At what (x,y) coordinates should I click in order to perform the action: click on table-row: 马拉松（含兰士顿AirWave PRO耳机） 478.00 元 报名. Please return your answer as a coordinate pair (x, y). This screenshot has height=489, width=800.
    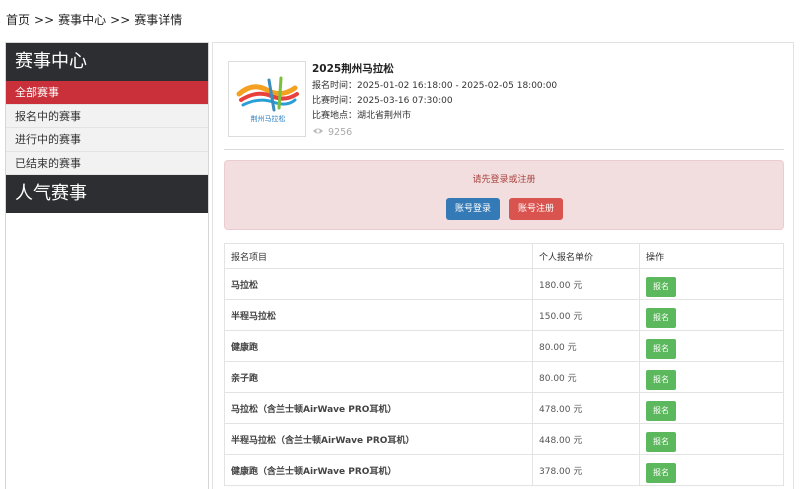
    Looking at the image, I should click on (504, 408).